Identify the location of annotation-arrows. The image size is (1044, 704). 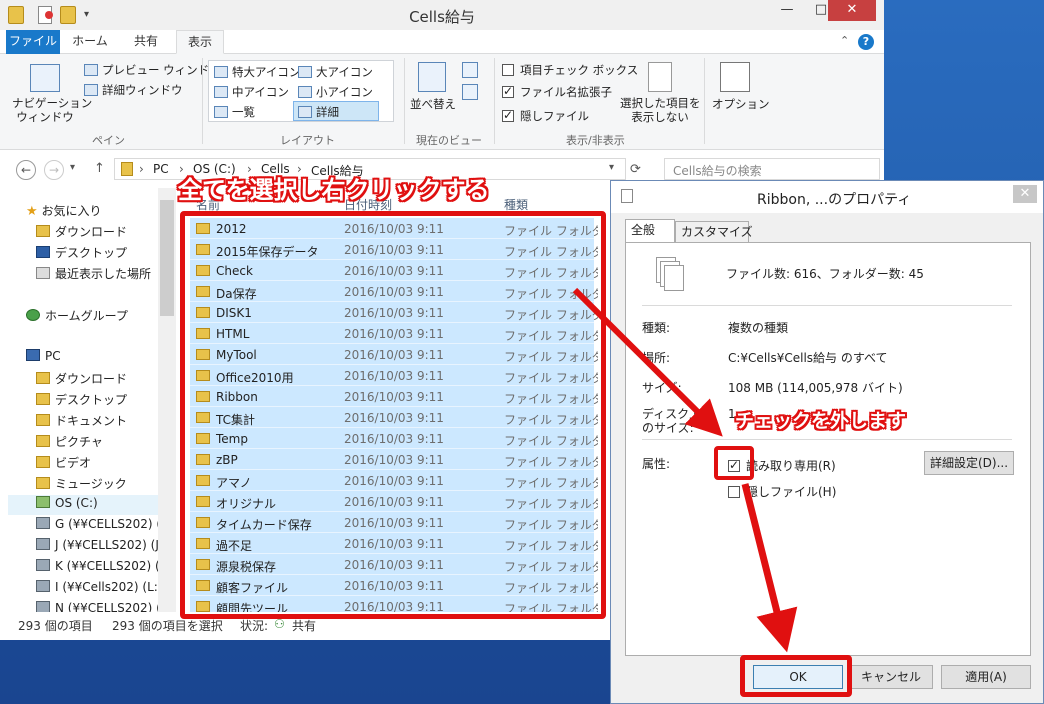
(685, 470).